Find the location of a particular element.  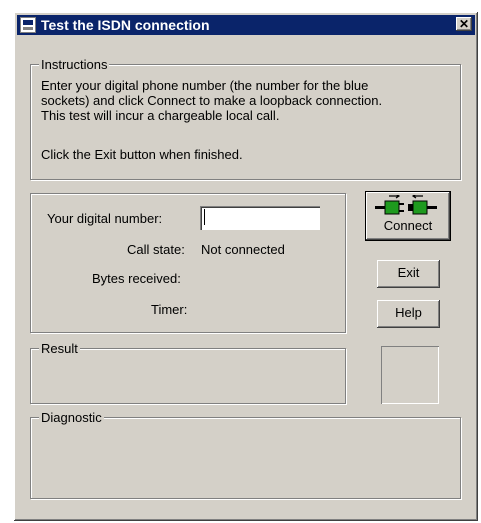

close-button: ✕ is located at coordinates (464, 24).